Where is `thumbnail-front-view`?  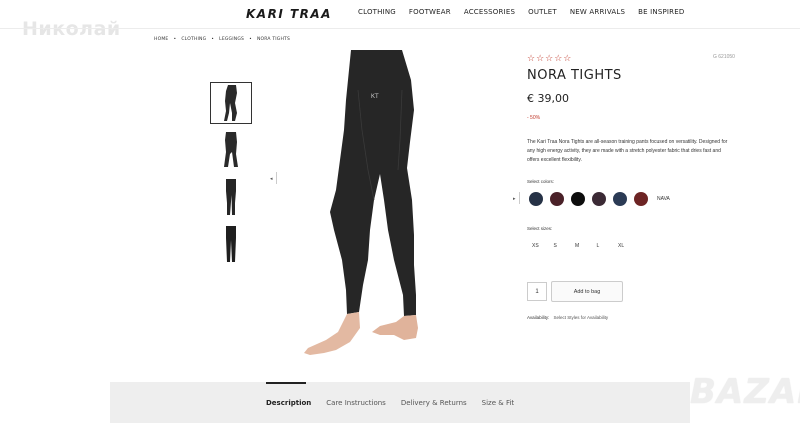
thumbnail-front-view is located at coordinates (231, 197).